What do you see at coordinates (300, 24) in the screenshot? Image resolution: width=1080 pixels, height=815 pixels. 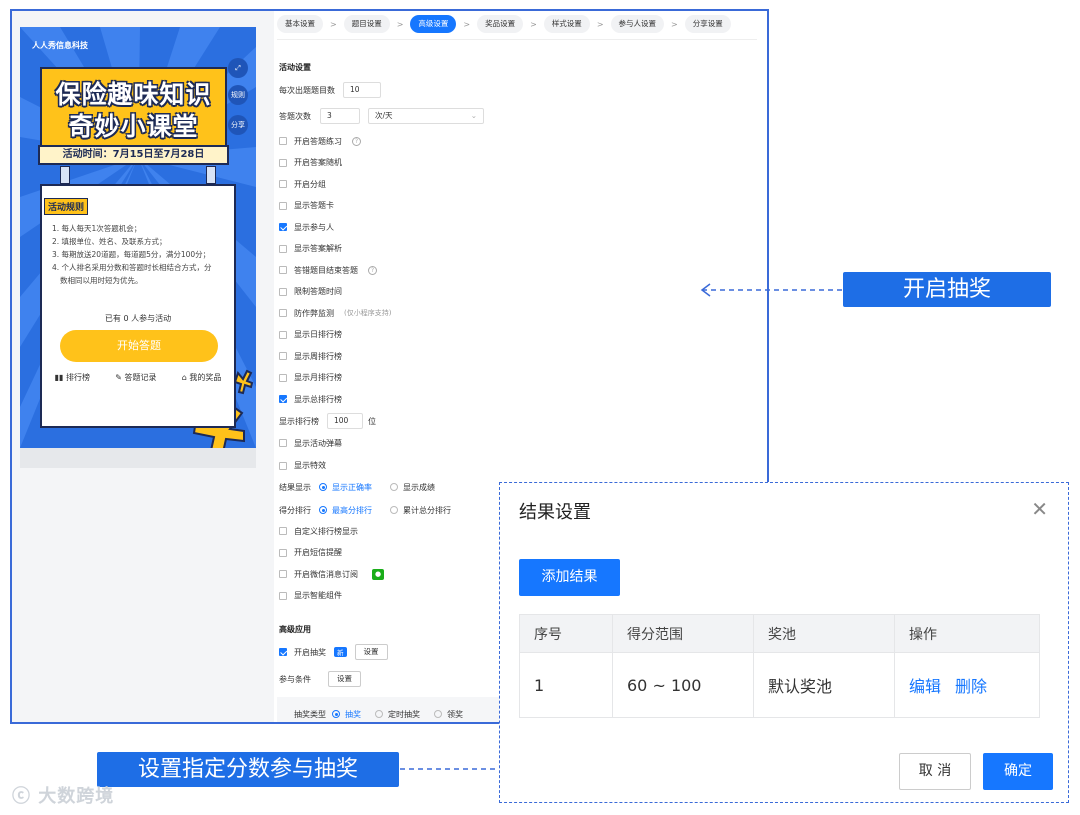 I see `tab-basic: 基本设置` at bounding box center [300, 24].